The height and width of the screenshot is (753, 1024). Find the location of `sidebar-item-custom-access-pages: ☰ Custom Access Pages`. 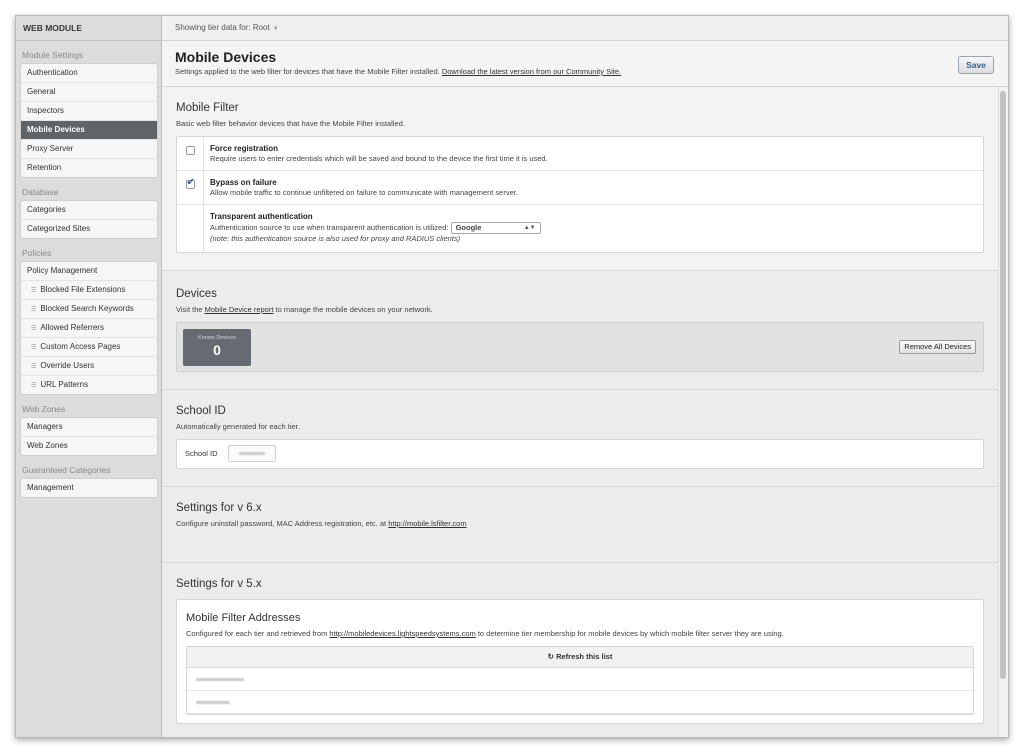

sidebar-item-custom-access-pages: ☰ Custom Access Pages is located at coordinates (89, 347).